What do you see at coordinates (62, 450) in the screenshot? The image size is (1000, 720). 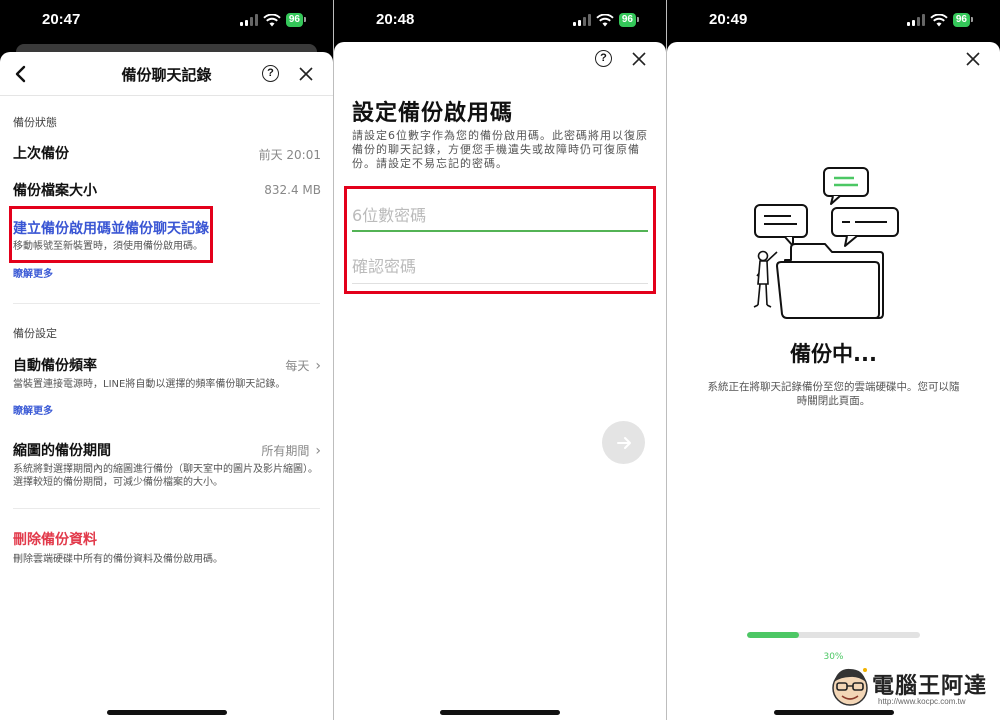 I see `thumbnail-backup-period-label: 縮圖的備份期間` at bounding box center [62, 450].